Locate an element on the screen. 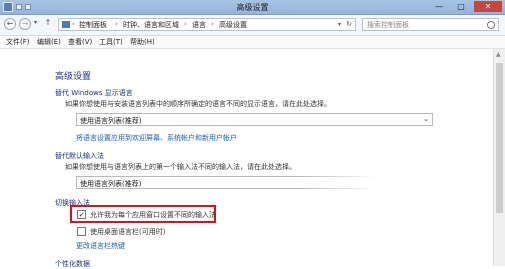 The height and width of the screenshot is (269, 505). display-language-dropdown: 使用语言列表(推荐) ⌄ is located at coordinates (254, 119).